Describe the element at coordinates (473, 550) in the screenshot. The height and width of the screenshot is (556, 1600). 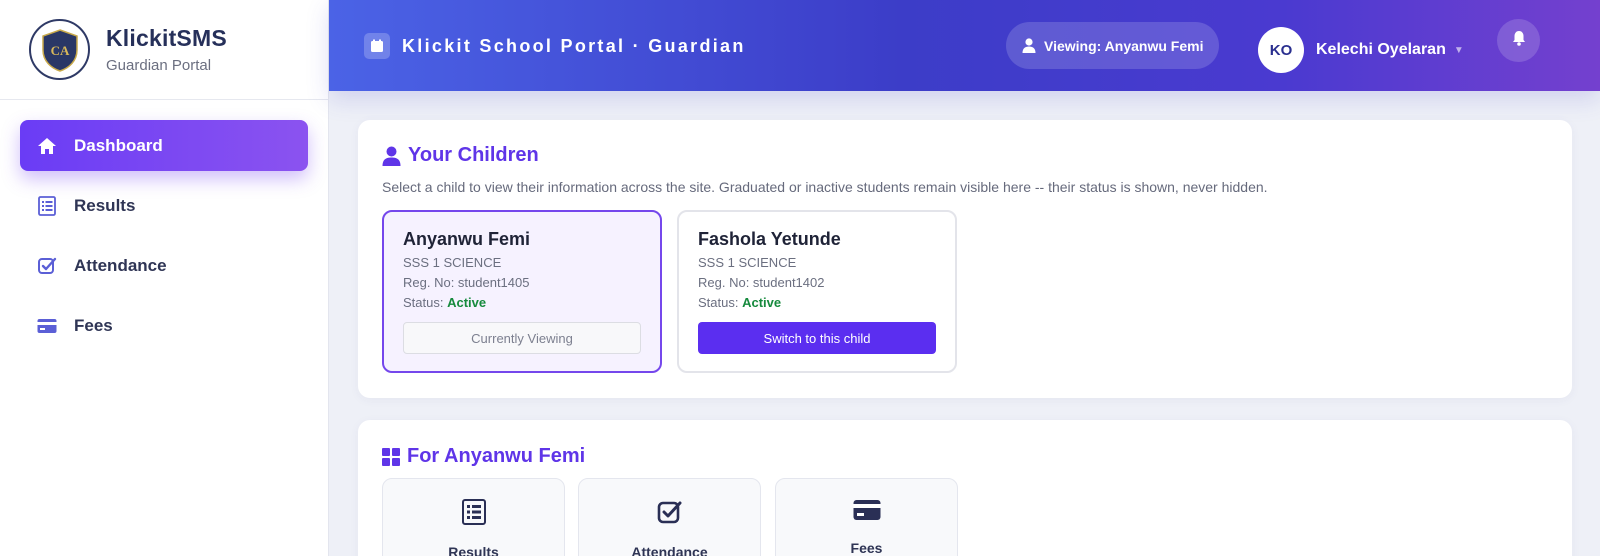
I see `tile-label: Results` at that location.